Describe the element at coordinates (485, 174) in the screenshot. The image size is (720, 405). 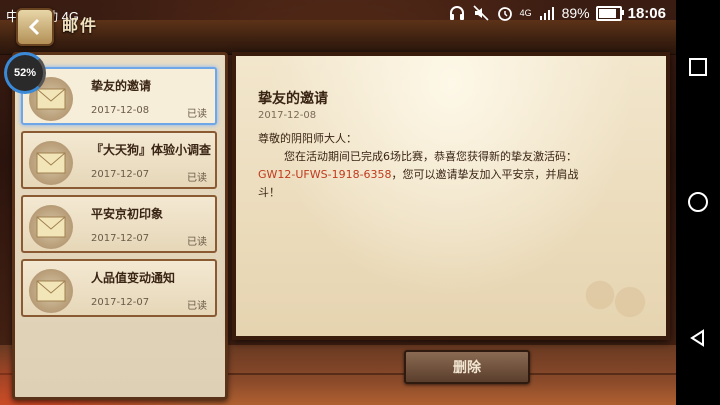
I see `detail-line-2-text: ，您可以邀请挚友加入平安京，并肩战` at that location.